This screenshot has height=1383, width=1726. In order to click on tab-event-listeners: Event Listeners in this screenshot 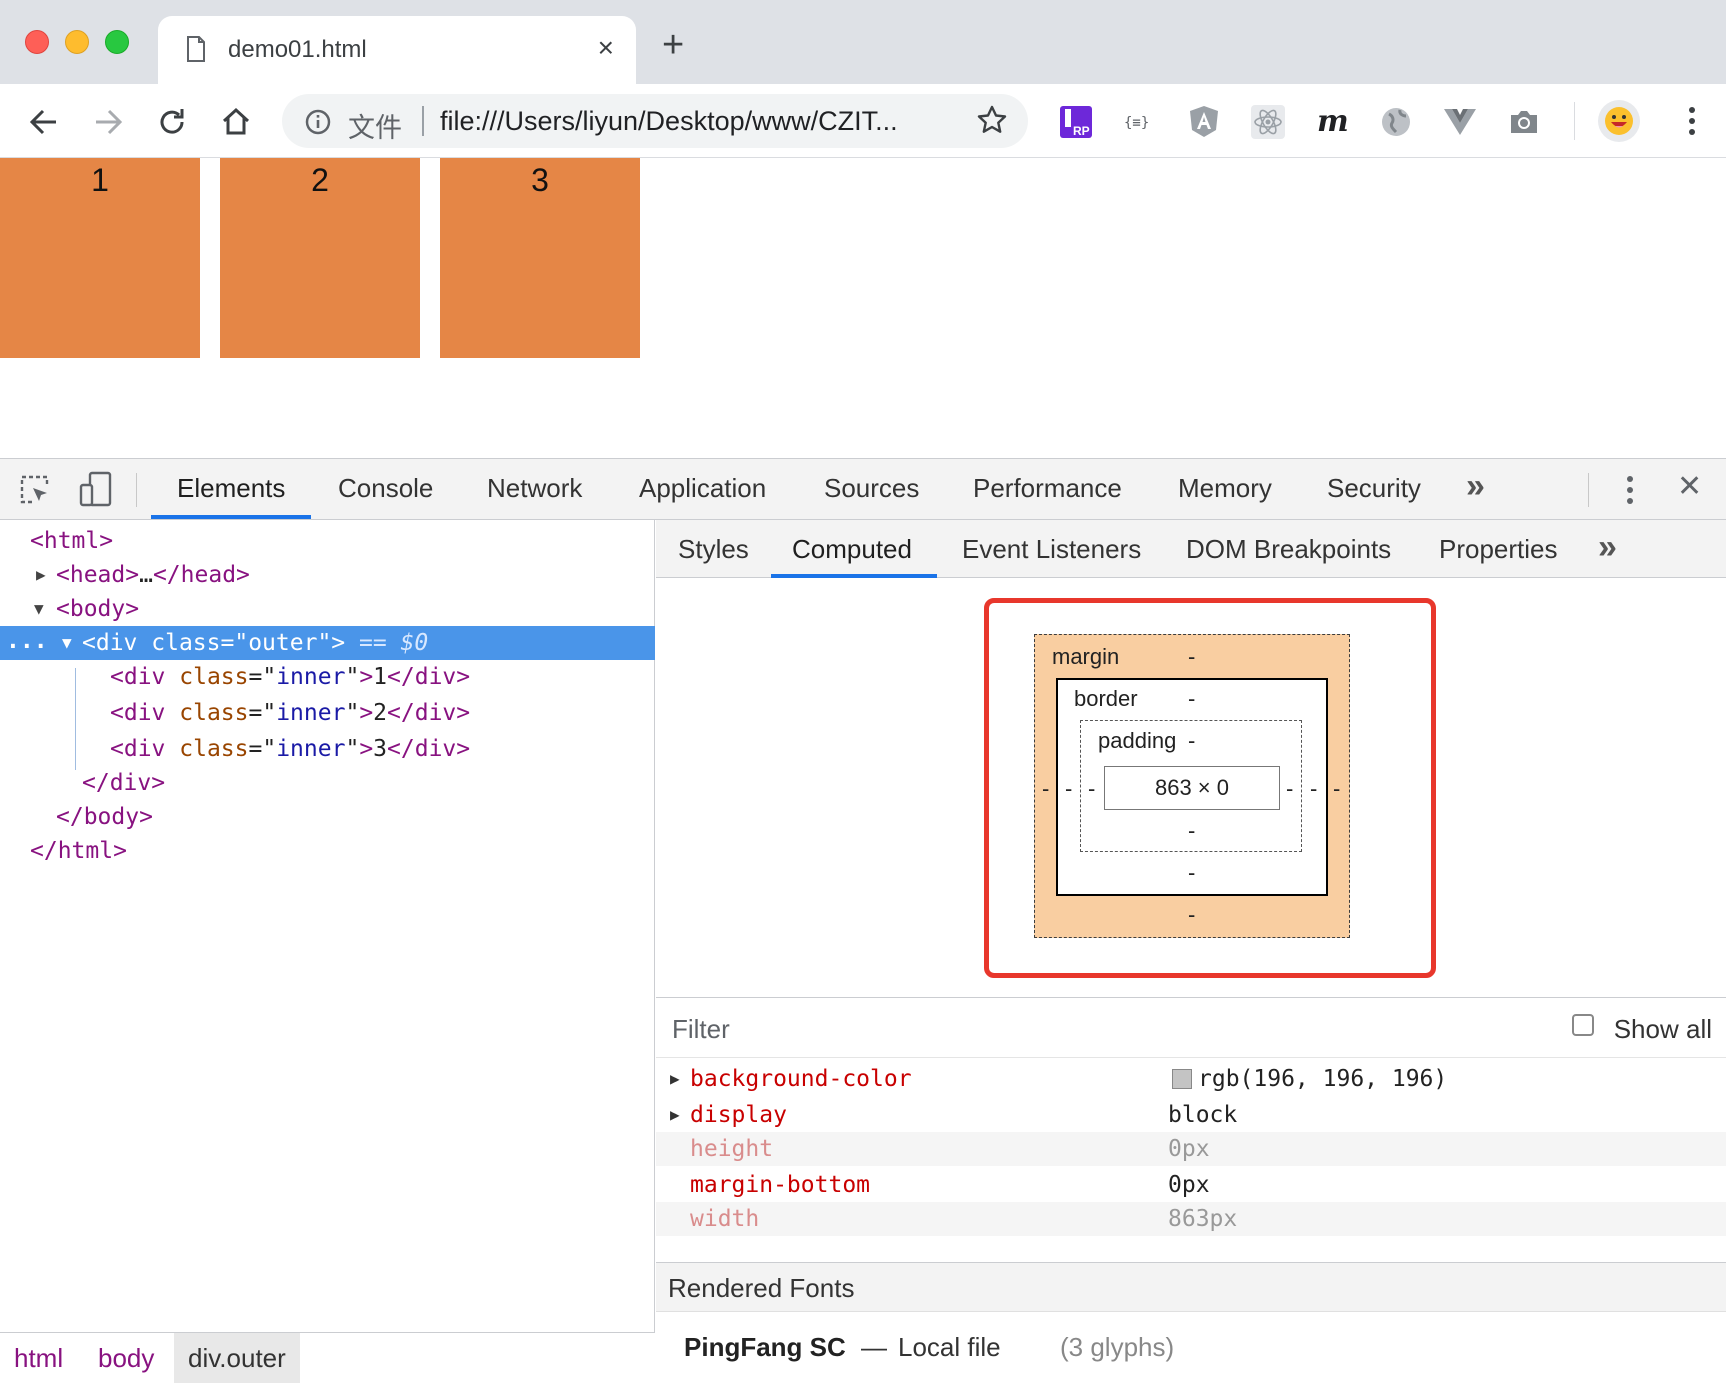, I will do `click(1051, 549)`.